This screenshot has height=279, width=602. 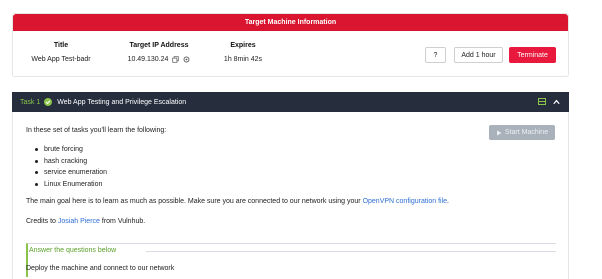 I want to click on list-item: Linux Enumeration, so click(x=71, y=185).